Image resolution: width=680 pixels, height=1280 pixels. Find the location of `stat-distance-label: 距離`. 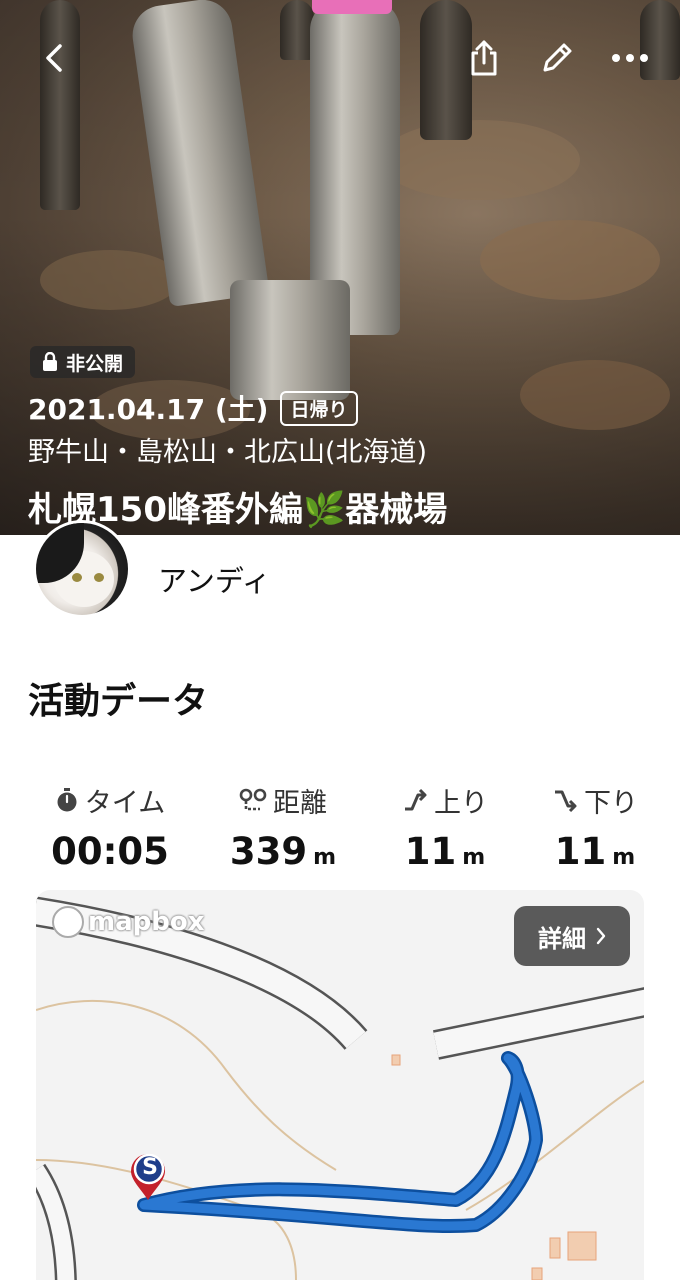

stat-distance-label: 距離 is located at coordinates (300, 803).